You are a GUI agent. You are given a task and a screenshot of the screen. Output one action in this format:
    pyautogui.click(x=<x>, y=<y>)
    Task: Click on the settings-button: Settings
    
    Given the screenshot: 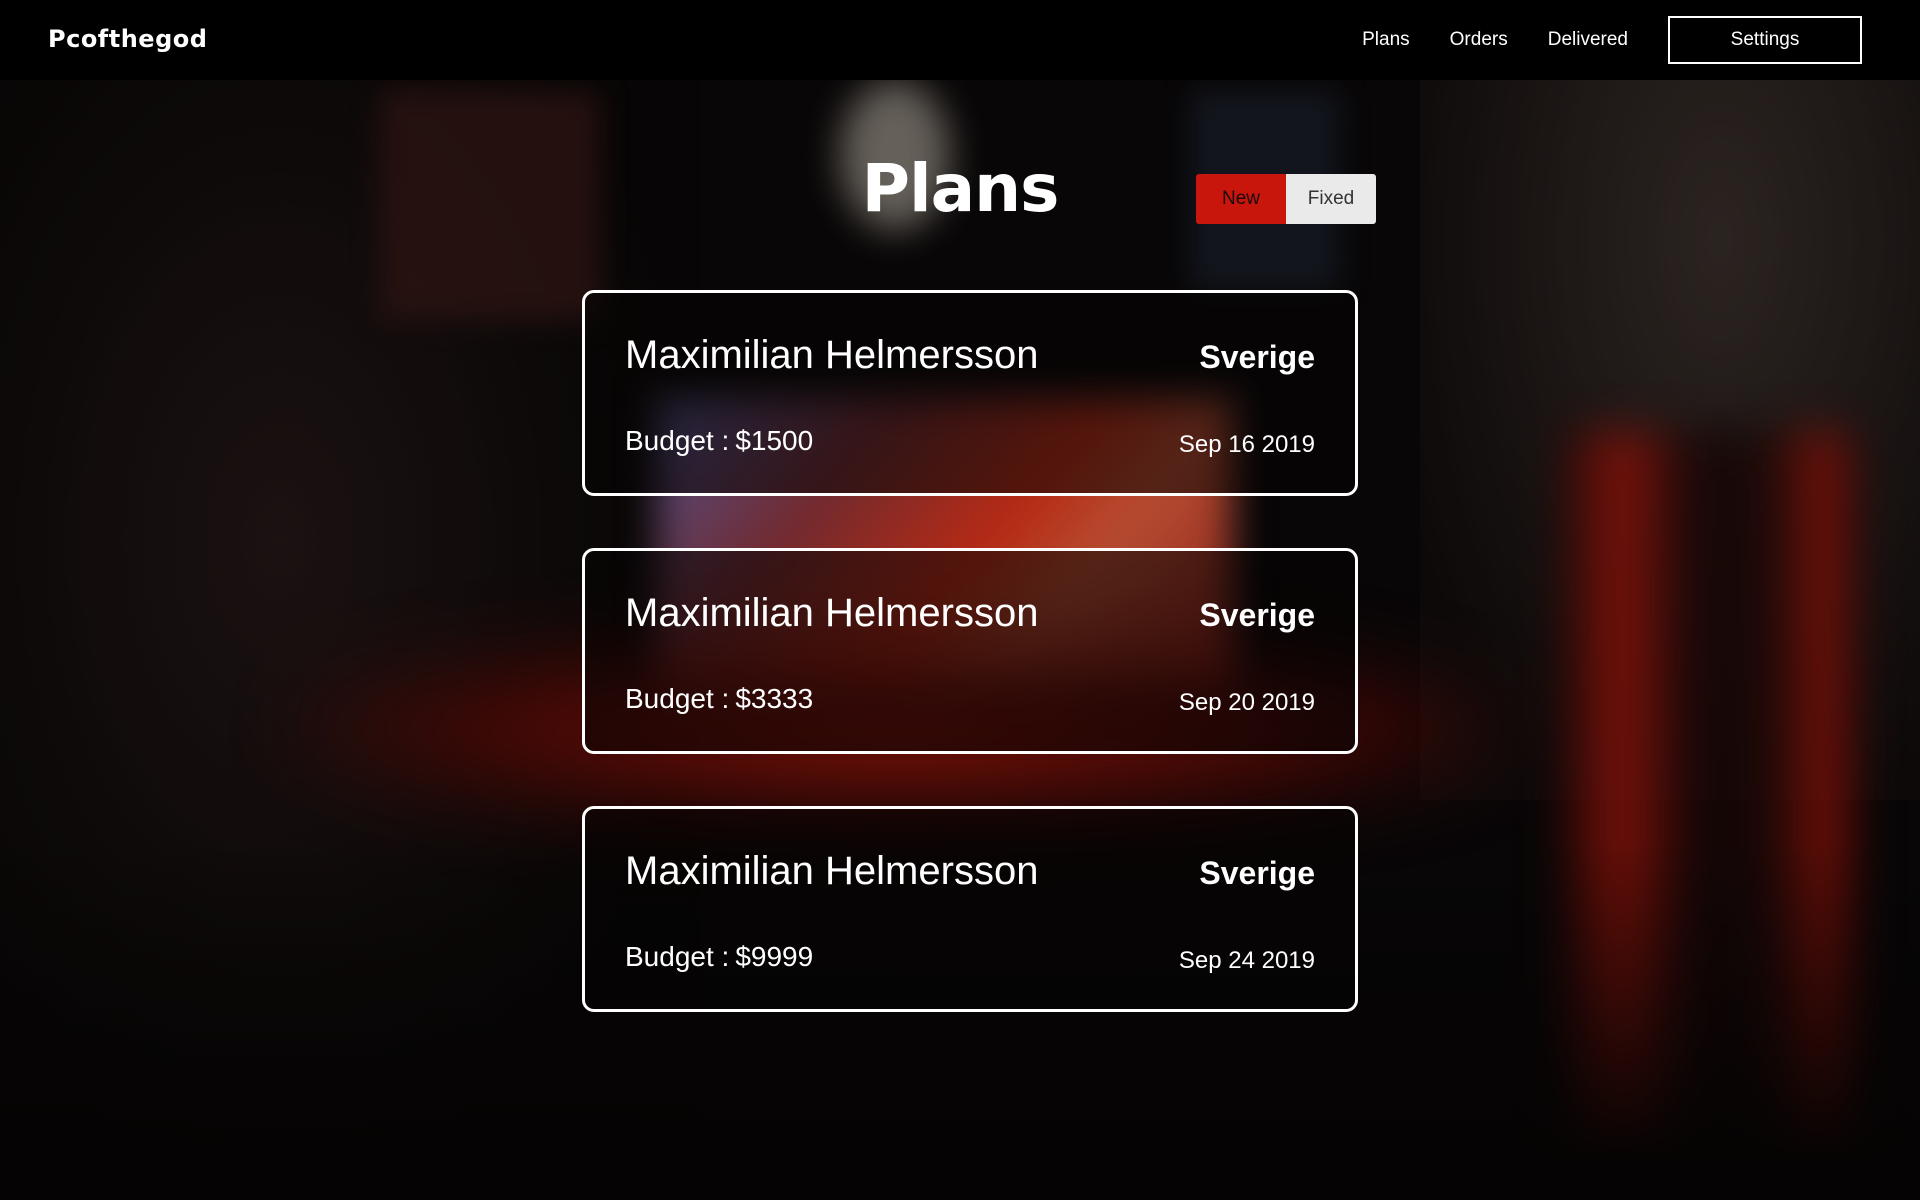 What is the action you would take?
    pyautogui.click(x=1765, y=40)
    